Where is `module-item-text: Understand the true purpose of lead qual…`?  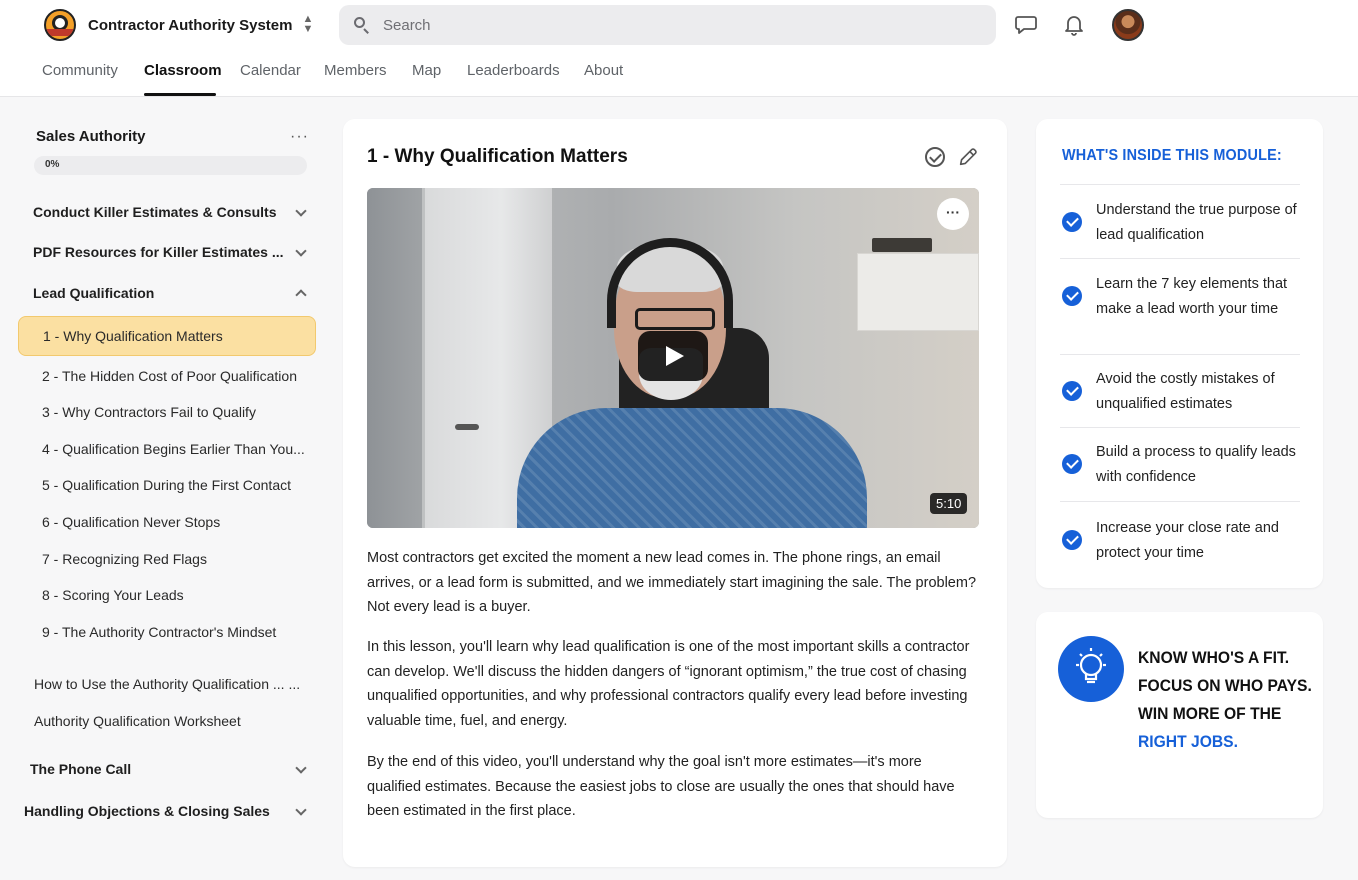 module-item-text: Understand the true purpose of lead qual… is located at coordinates (1196, 222).